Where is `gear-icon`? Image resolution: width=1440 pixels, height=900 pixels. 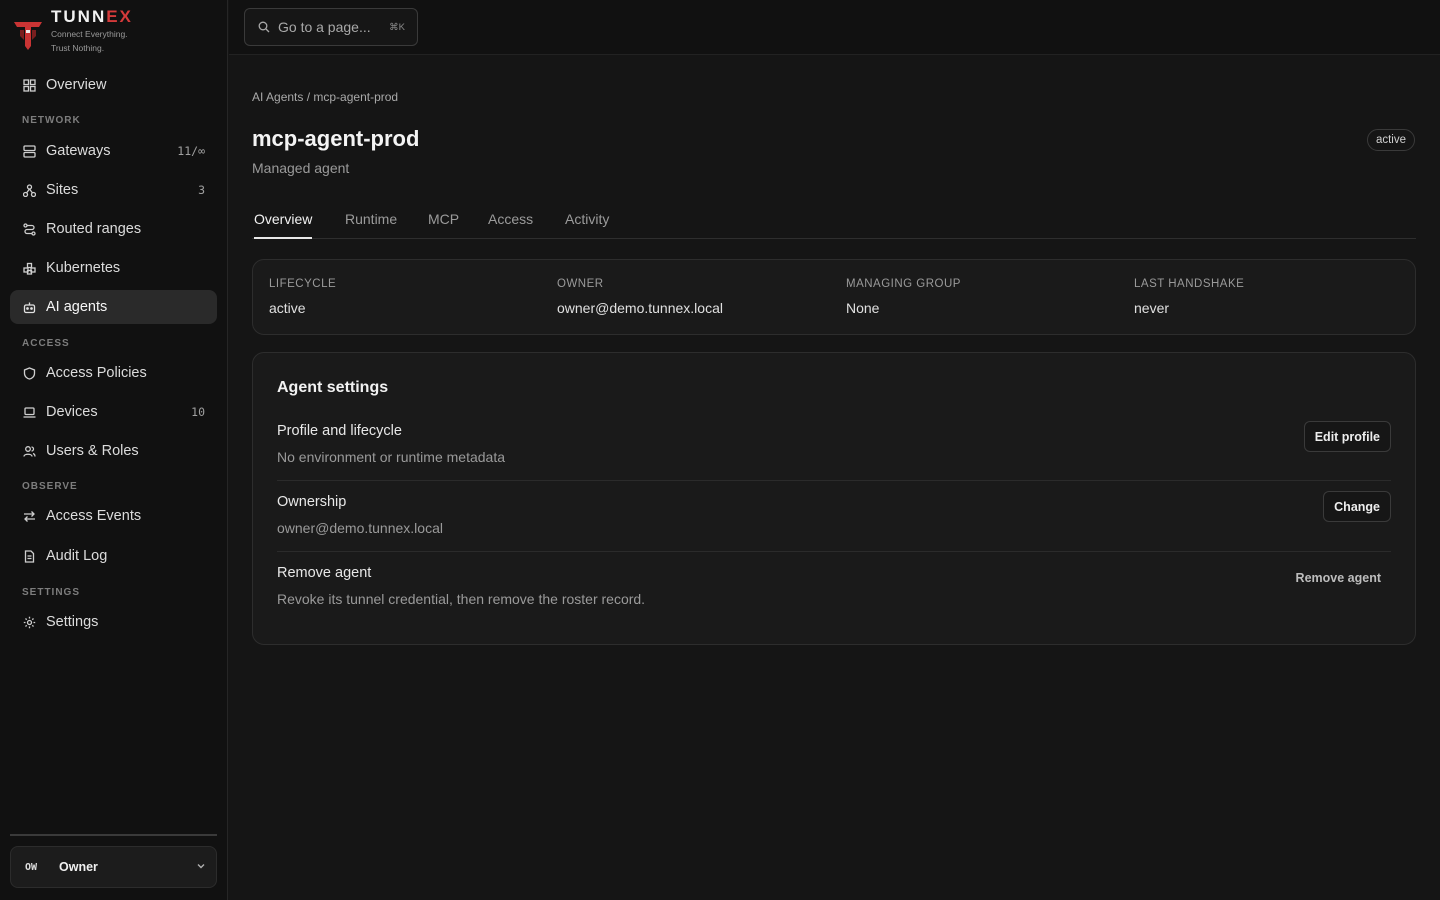 gear-icon is located at coordinates (29, 622).